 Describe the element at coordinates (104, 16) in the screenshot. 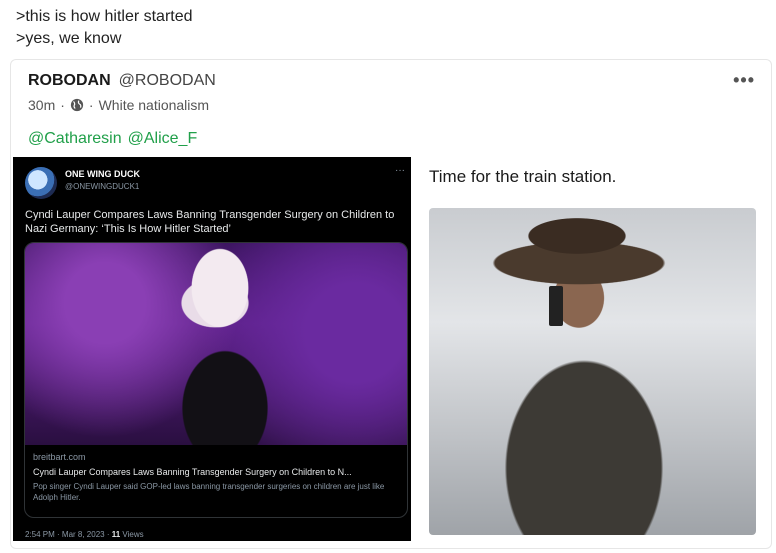

I see `greentext-line-1: >this is how hitler started` at that location.